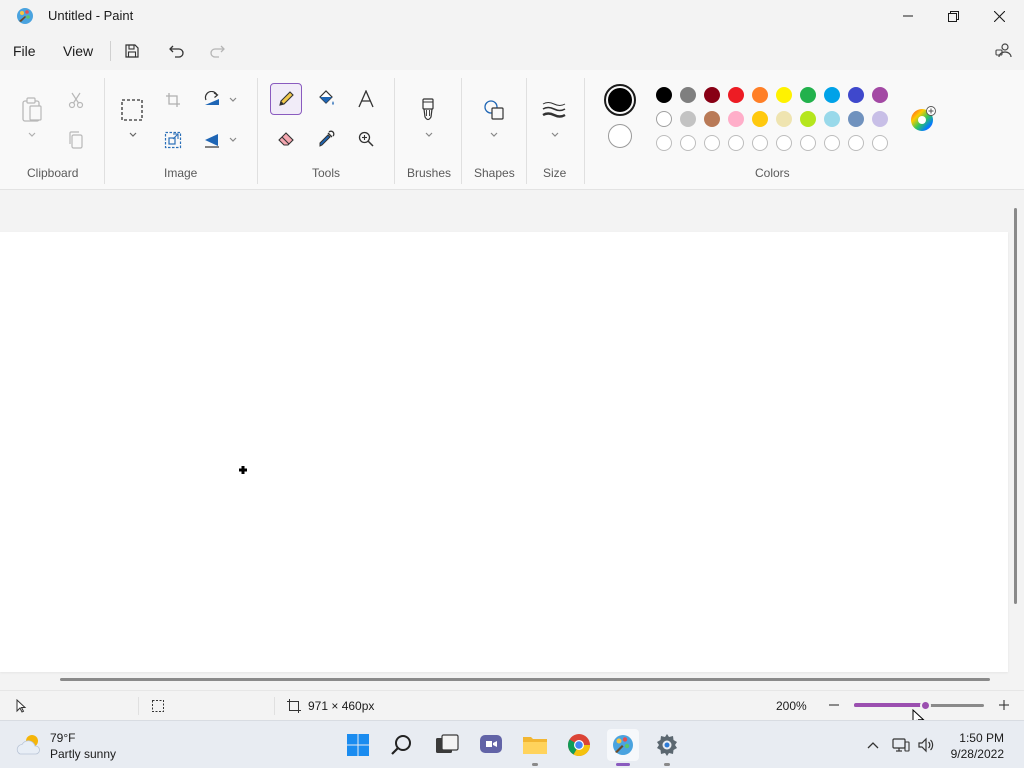 This screenshot has height=768, width=1024. Describe the element at coordinates (555, 173) in the screenshot. I see `size-group-label: Size` at that location.